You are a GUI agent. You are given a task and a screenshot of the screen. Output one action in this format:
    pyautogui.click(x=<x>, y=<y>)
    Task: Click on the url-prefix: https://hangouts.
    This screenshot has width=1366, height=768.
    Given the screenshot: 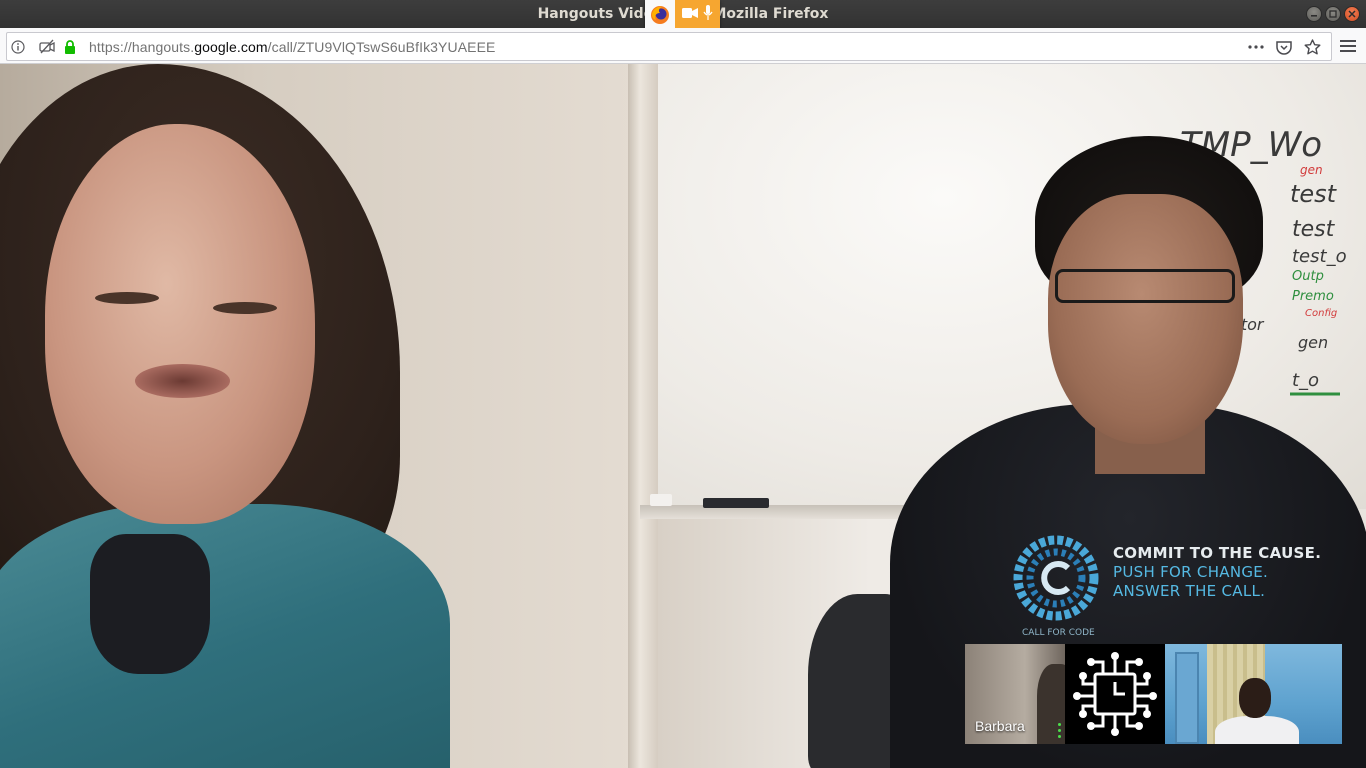 What is the action you would take?
    pyautogui.click(x=142, y=46)
    